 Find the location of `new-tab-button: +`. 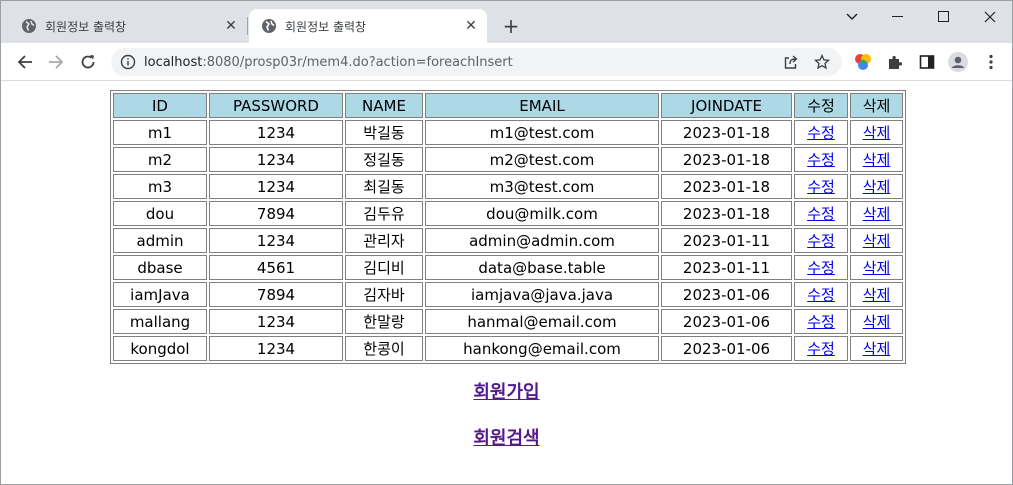

new-tab-button: + is located at coordinates (511, 26).